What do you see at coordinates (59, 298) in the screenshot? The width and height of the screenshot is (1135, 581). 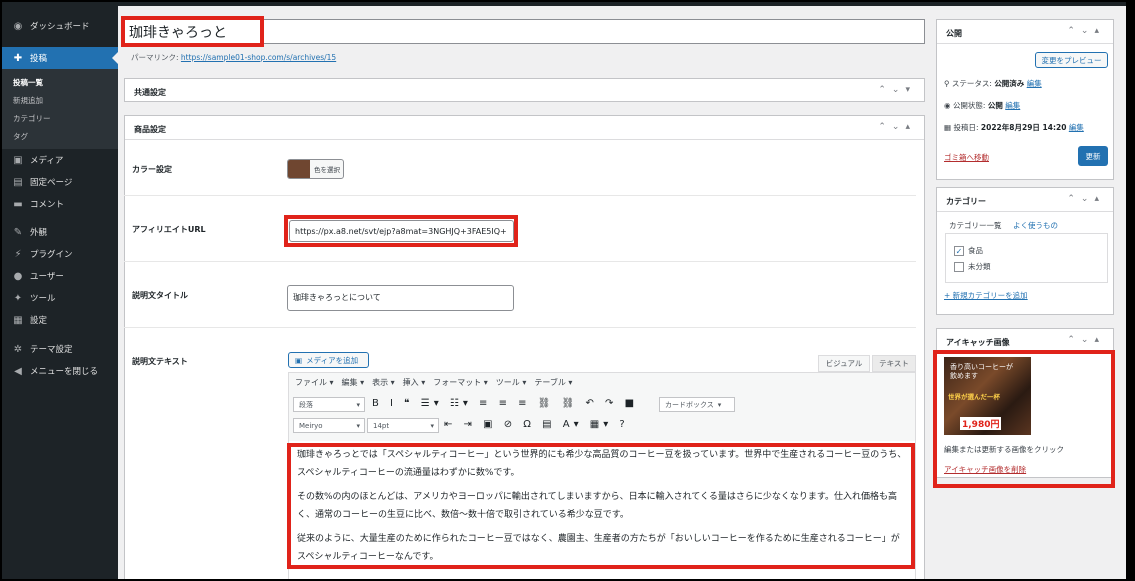 I see `sidebar-item-tools: ✦ ツール` at bounding box center [59, 298].